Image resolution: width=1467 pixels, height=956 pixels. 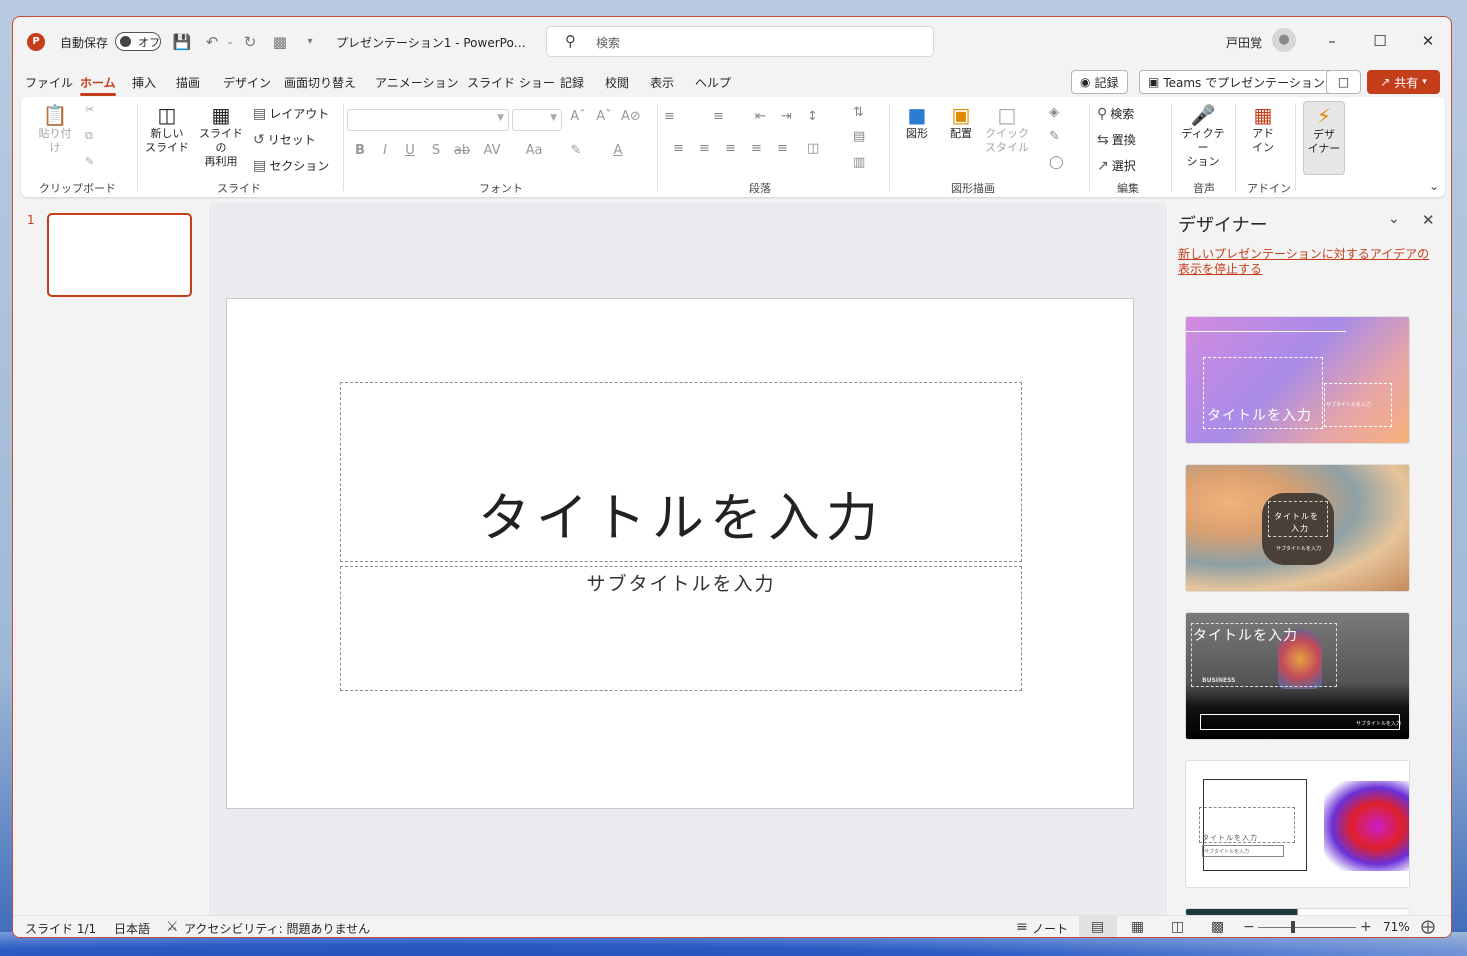 What do you see at coordinates (760, 116) in the screenshot?
I see `decrease-indent-icon: ⇤` at bounding box center [760, 116].